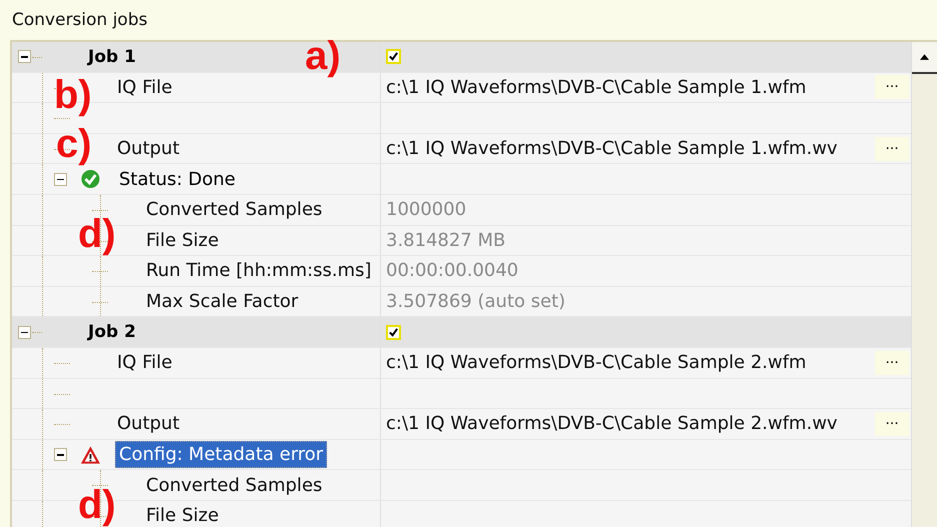  Describe the element at coordinates (112, 332) in the screenshot. I see `job-title: Job 2` at that location.